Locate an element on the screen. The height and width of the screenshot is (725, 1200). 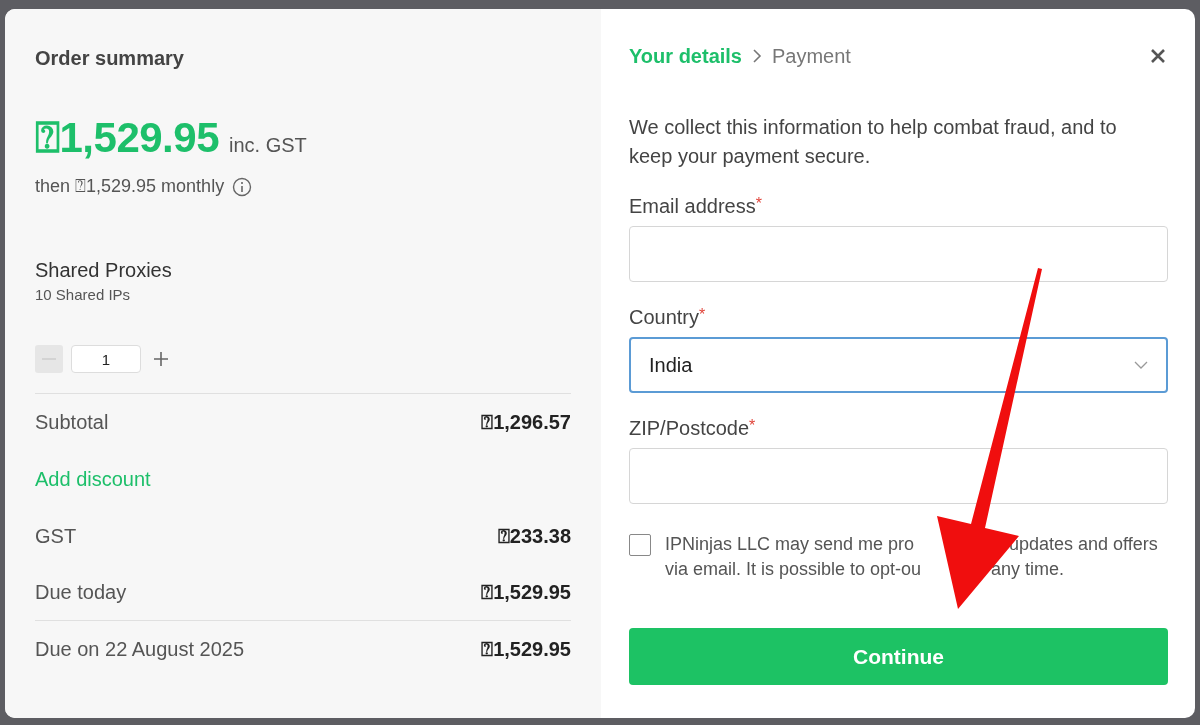
intro-text: We collect this information to help combat fraud, and to keep your payment secure. is located at coordinates (873, 142).